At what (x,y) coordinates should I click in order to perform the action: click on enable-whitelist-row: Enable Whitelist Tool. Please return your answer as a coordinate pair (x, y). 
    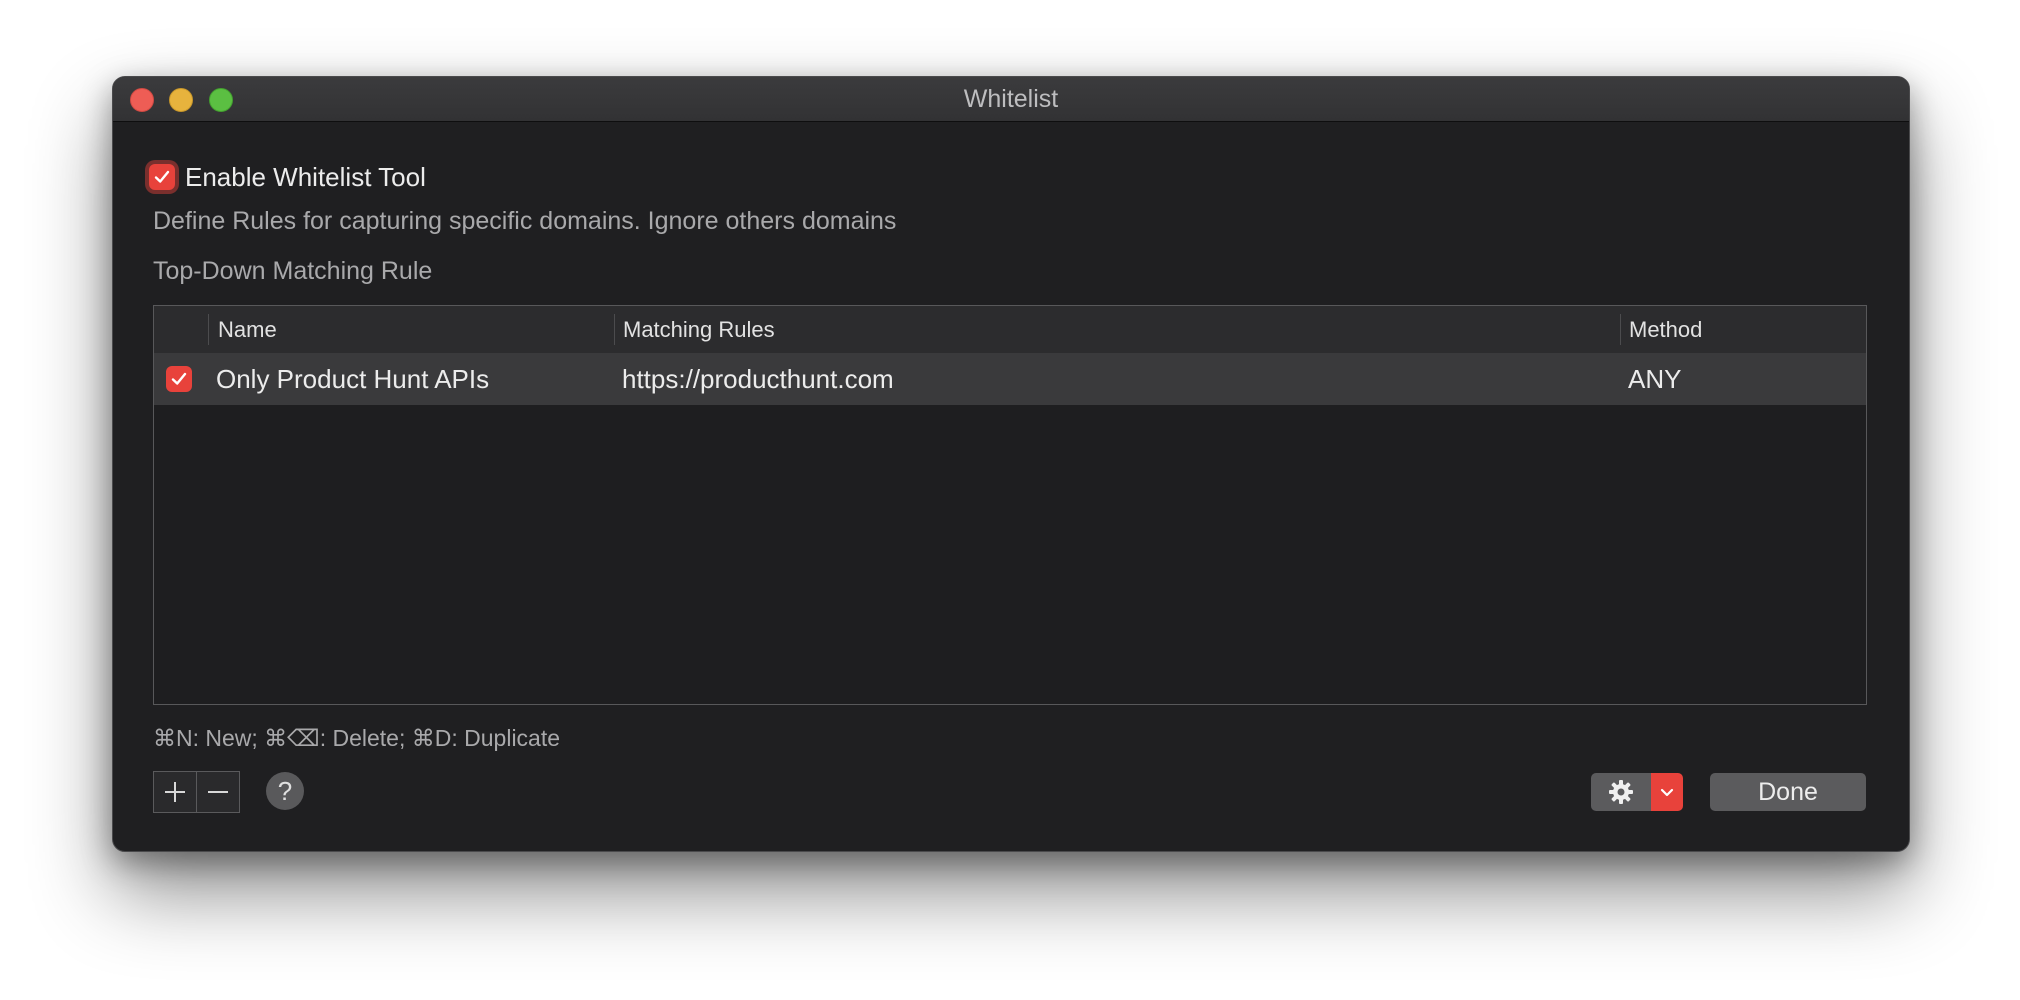
    Looking at the image, I should click on (287, 177).